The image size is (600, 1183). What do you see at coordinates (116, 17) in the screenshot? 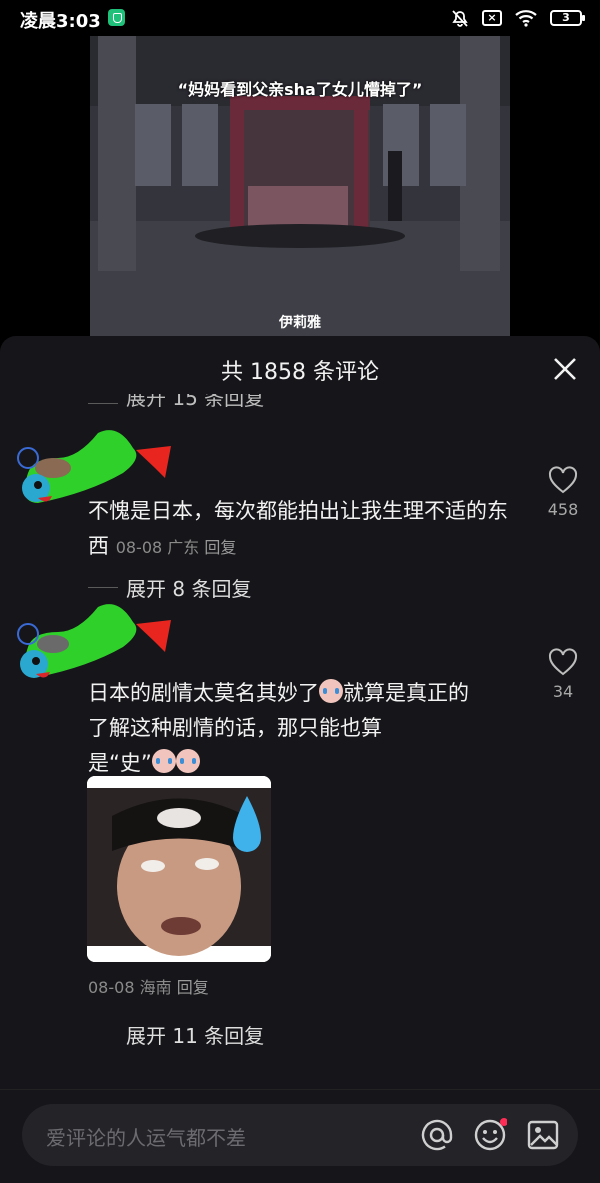
I see `app-notification-icon` at bounding box center [116, 17].